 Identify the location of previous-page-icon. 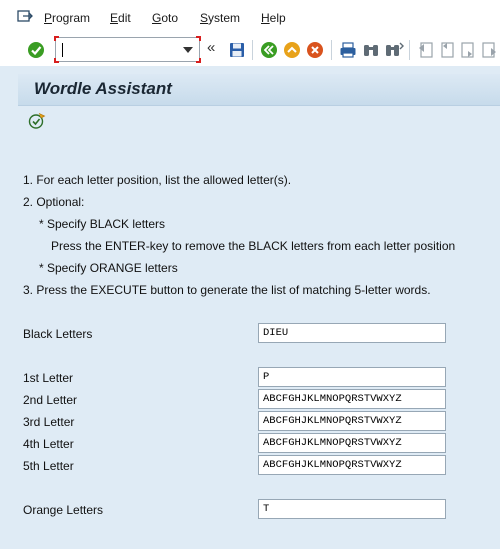
(447, 50).